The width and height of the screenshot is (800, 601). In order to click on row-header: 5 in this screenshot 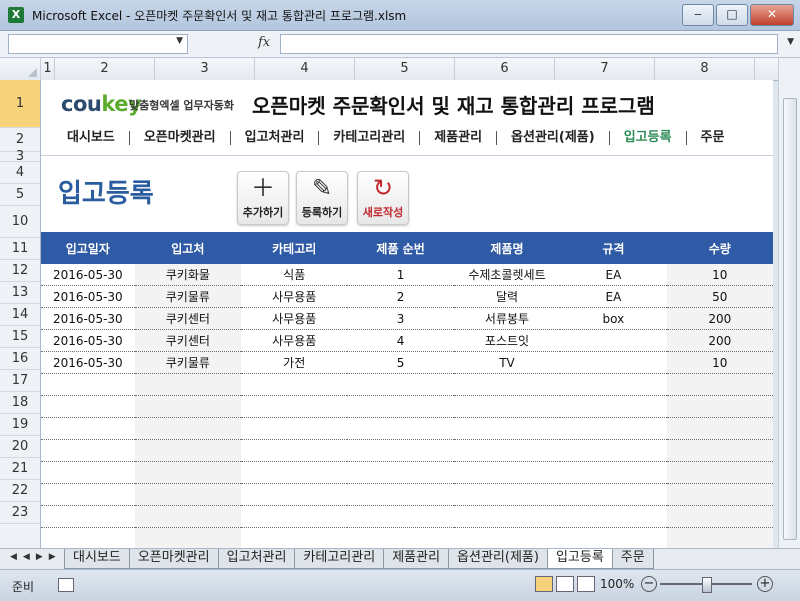, I will do `click(20, 195)`.